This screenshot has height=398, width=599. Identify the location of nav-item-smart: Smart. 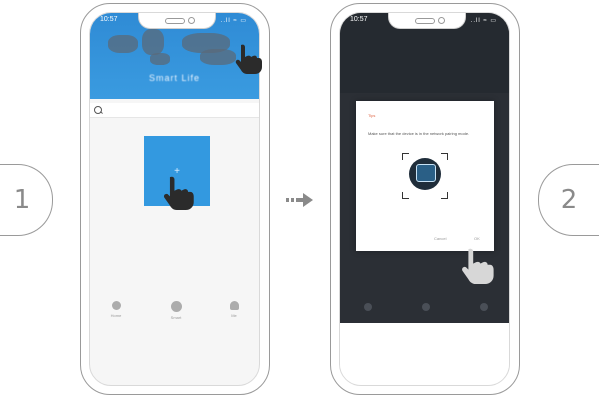
(176, 310).